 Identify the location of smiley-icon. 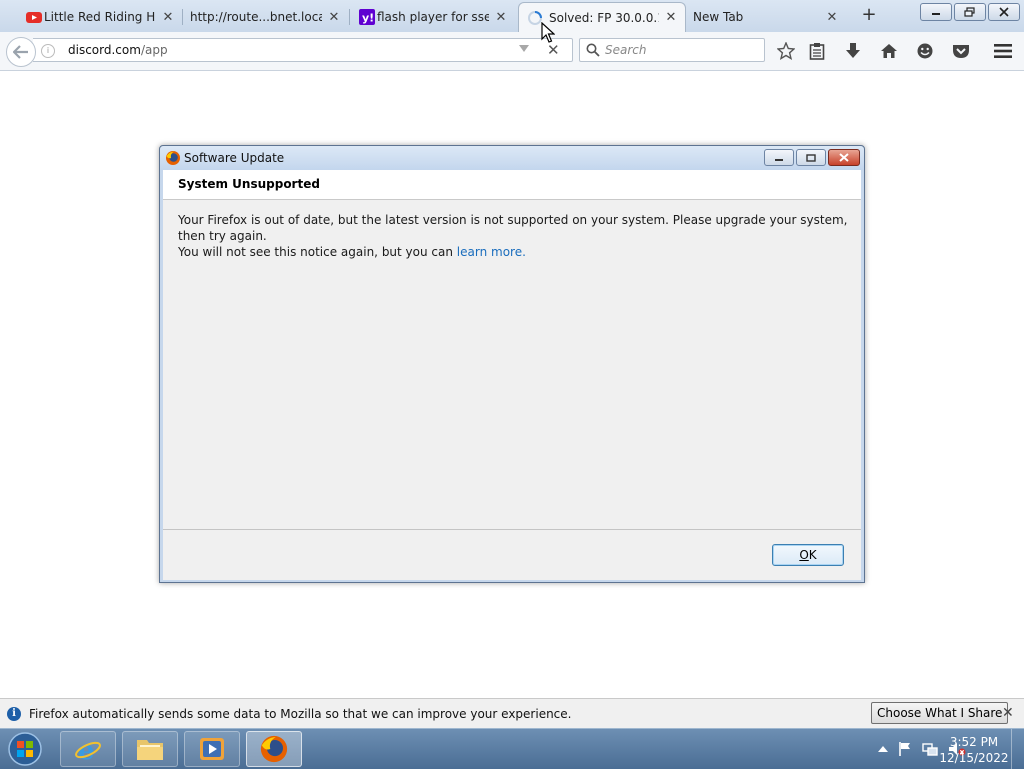
(925, 51).